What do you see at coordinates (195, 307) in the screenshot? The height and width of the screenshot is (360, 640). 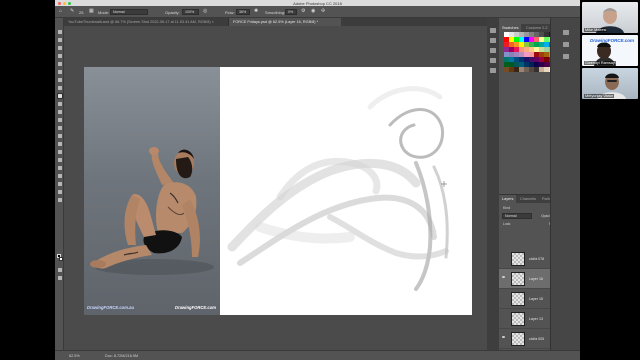 I see `photo-watermark-right: DrawingFORCE.com` at bounding box center [195, 307].